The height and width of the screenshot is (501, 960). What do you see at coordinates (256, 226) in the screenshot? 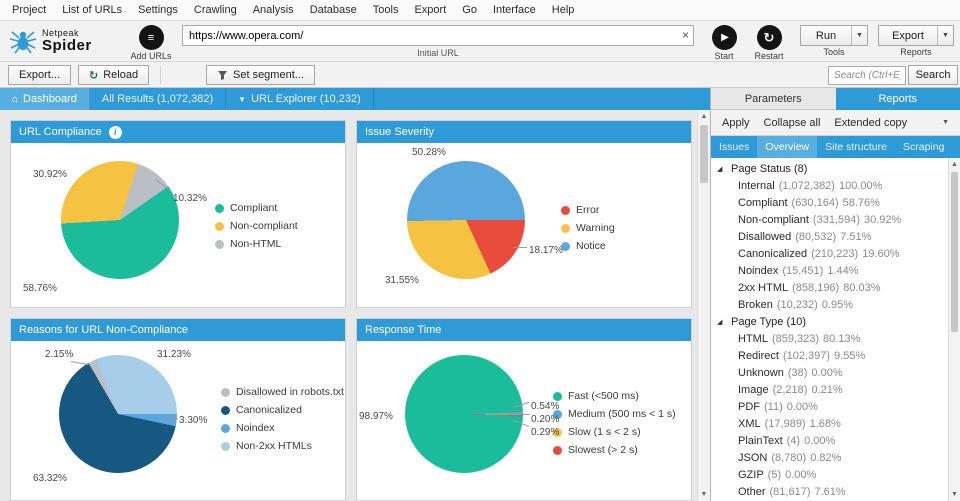
I see `legend-item: Non-compliant` at bounding box center [256, 226].